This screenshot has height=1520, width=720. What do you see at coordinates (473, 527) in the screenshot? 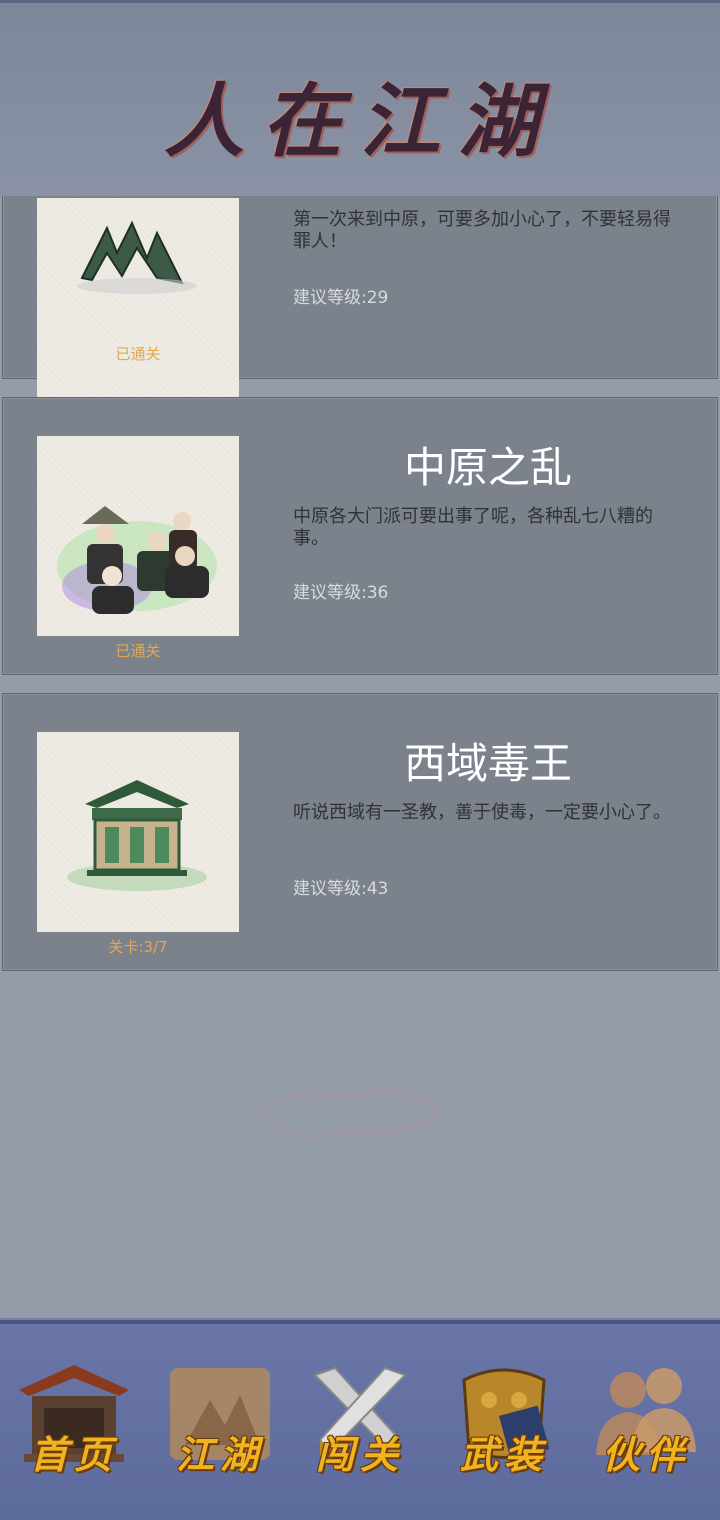
I see `level-description: 中原各大门派可要出事了呢，各种乱七八糟的事。` at bounding box center [473, 527].